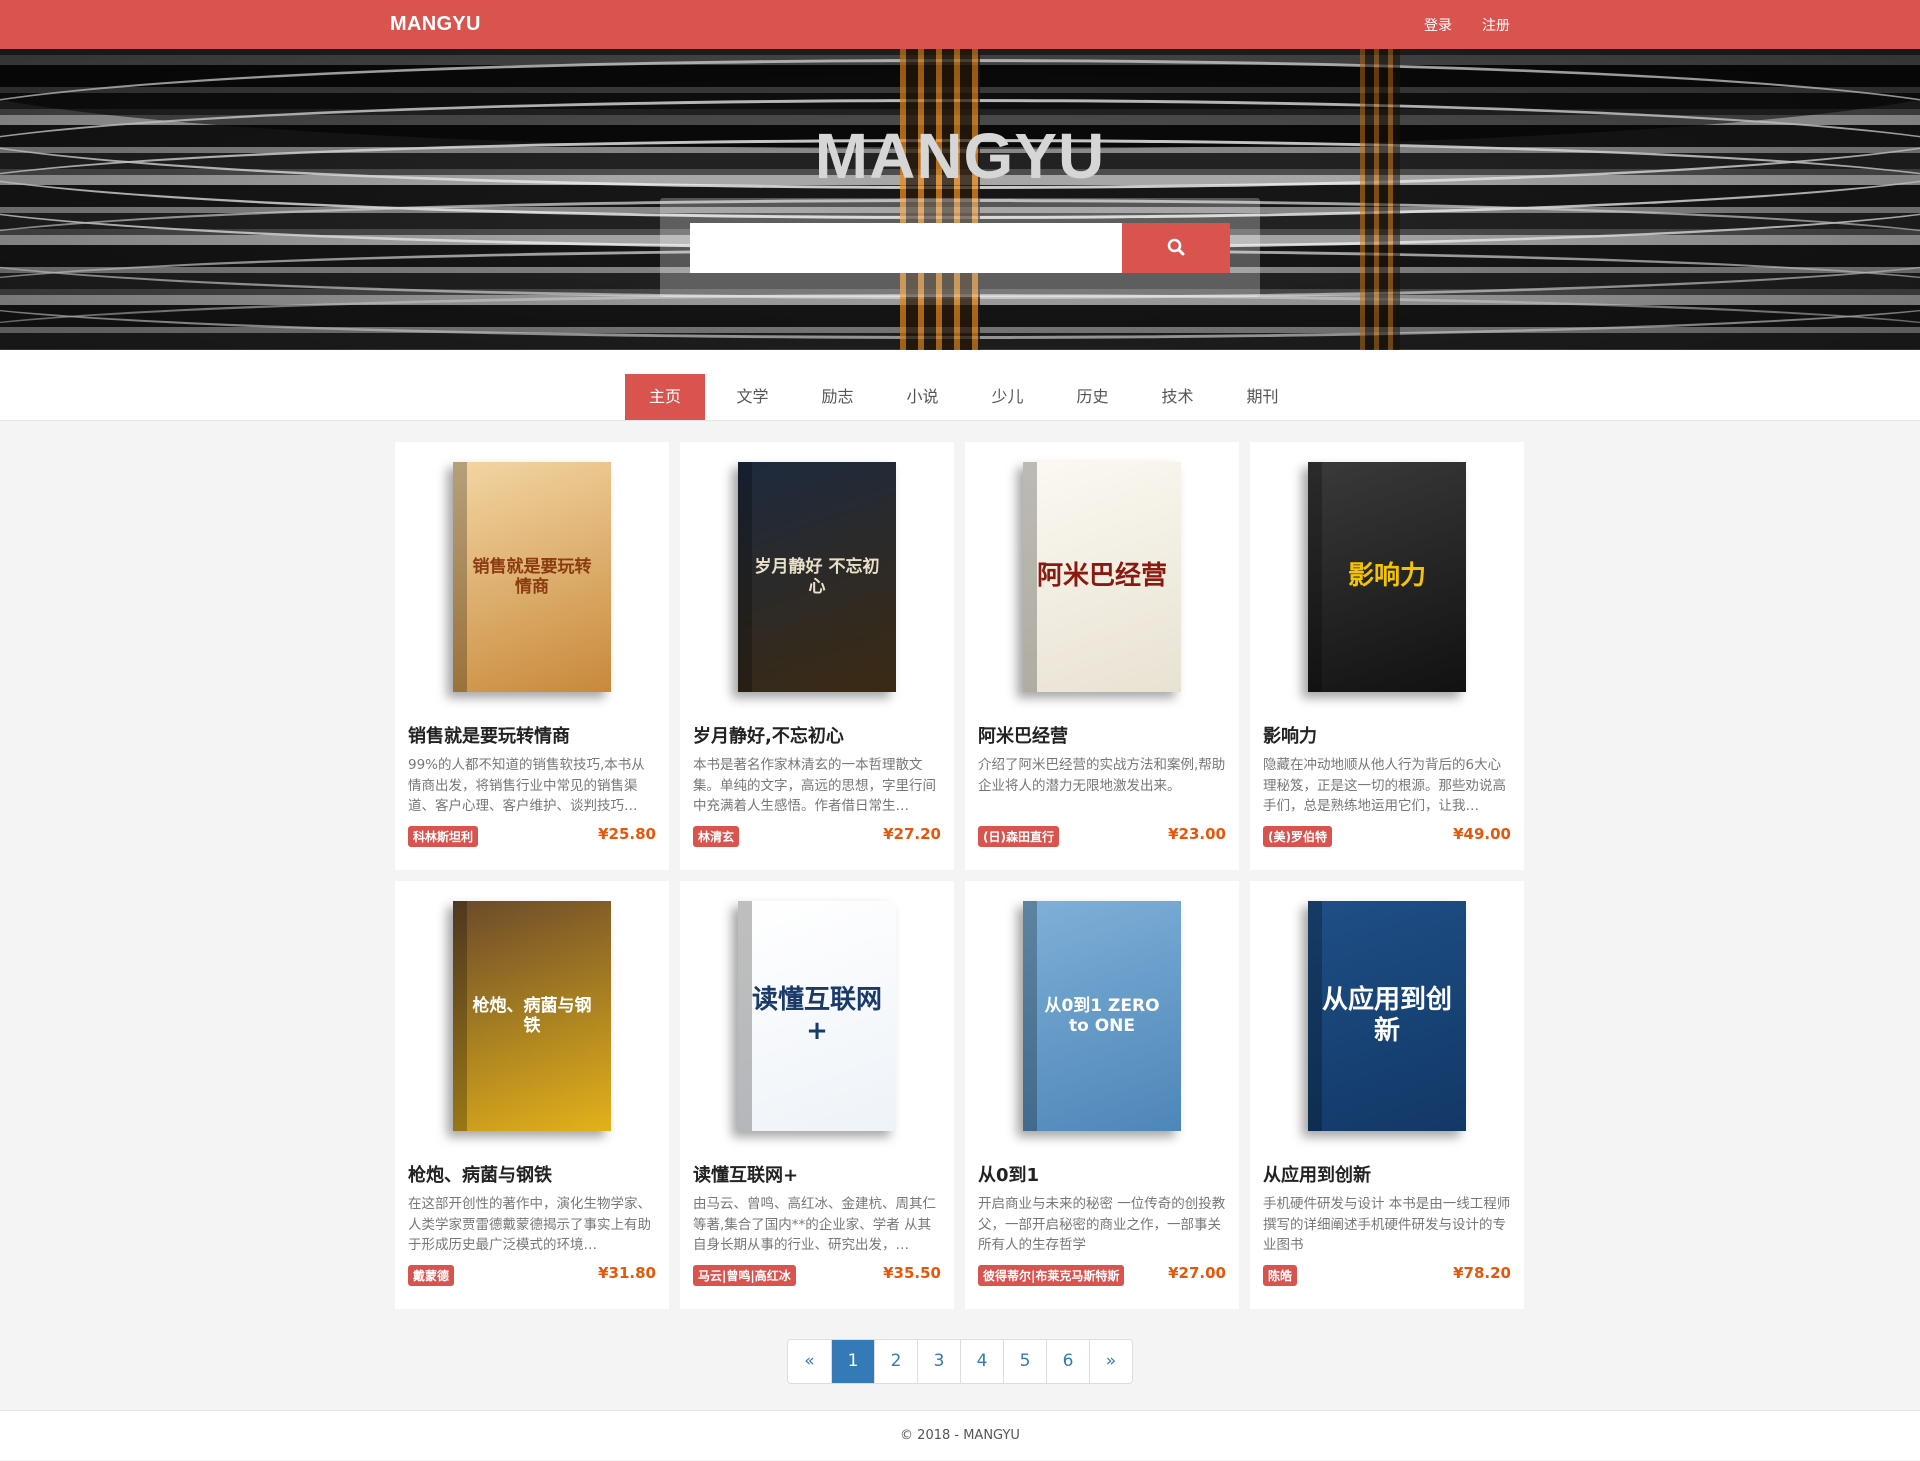  Describe the element at coordinates (960, 24) in the screenshot. I see `top-navbar: MANGYU 登录 注册` at that location.